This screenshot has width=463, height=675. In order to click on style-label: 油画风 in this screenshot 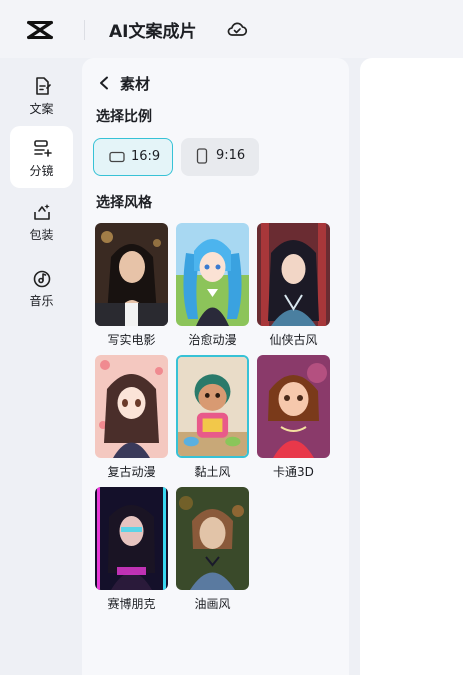, I will do `click(212, 604)`.